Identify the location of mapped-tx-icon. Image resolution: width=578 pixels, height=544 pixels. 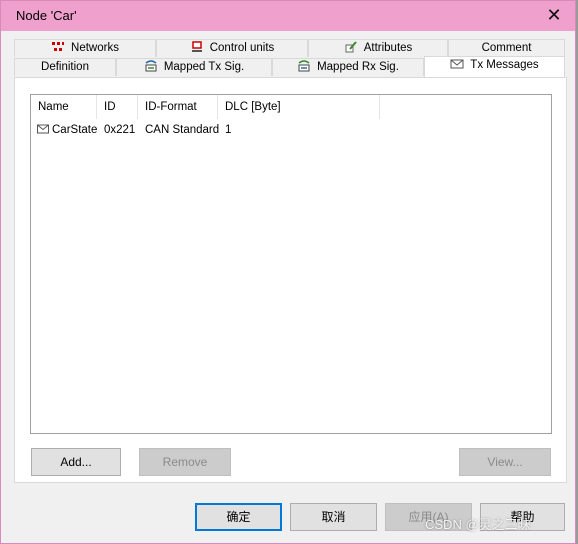
(151, 66).